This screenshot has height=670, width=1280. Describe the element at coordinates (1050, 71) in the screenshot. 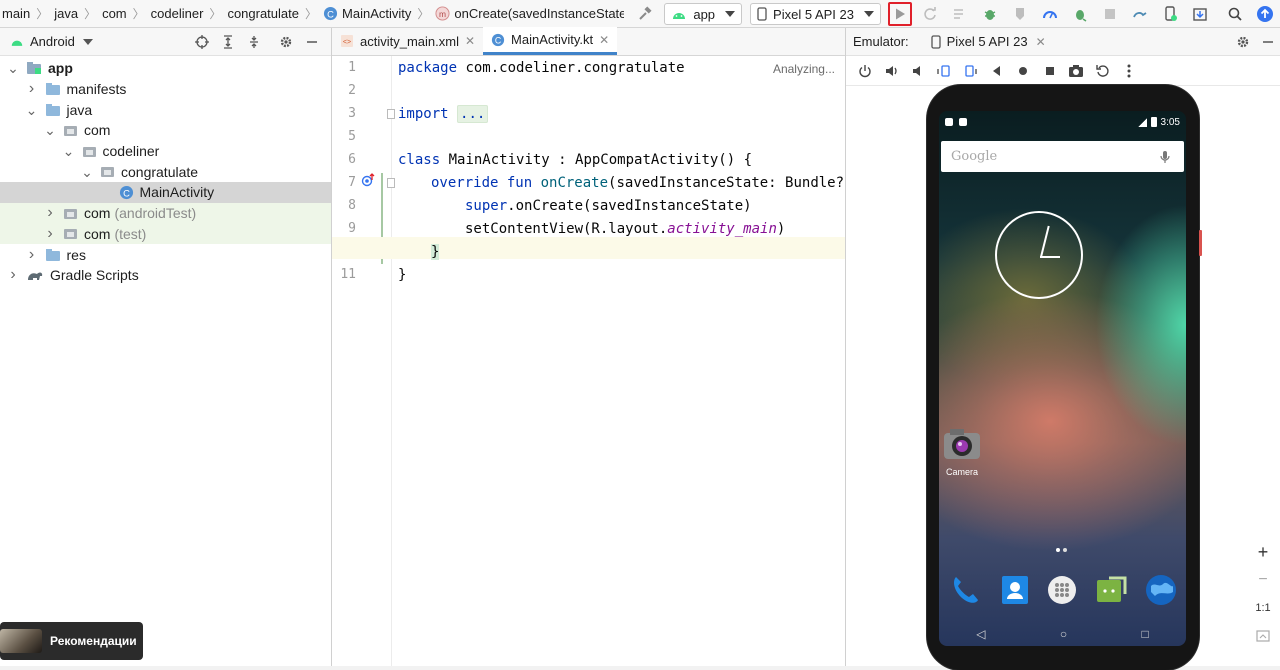

I see `overview-icon` at that location.